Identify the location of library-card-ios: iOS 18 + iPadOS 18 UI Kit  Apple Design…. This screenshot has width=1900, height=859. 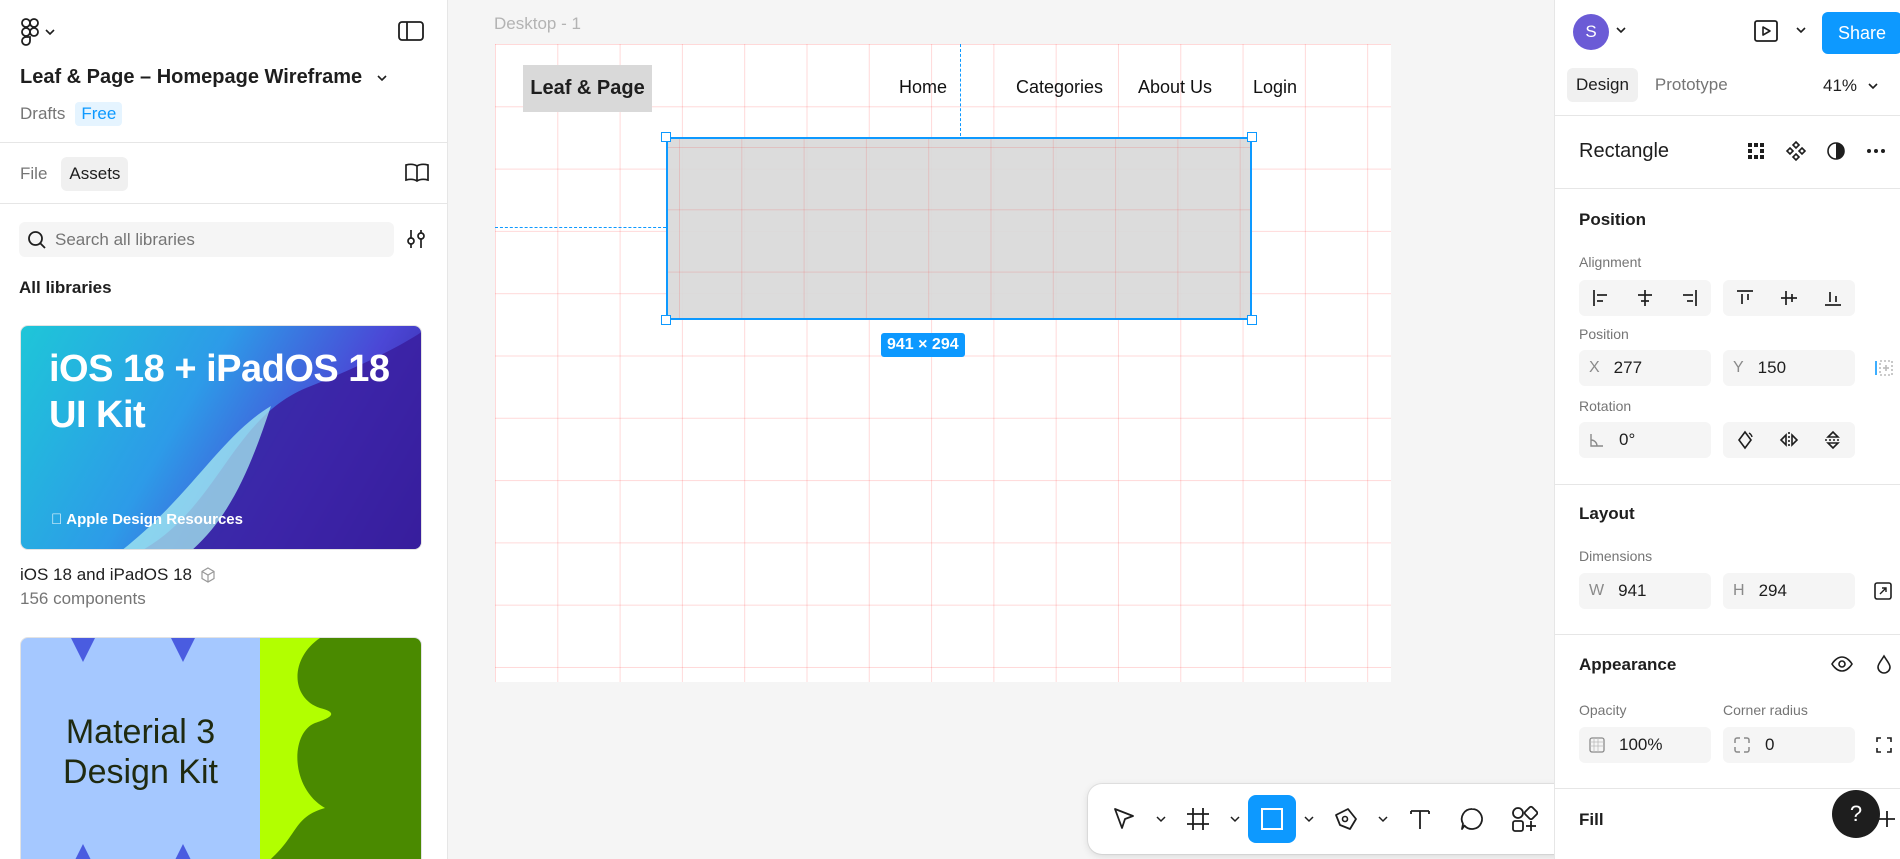
(221, 437).